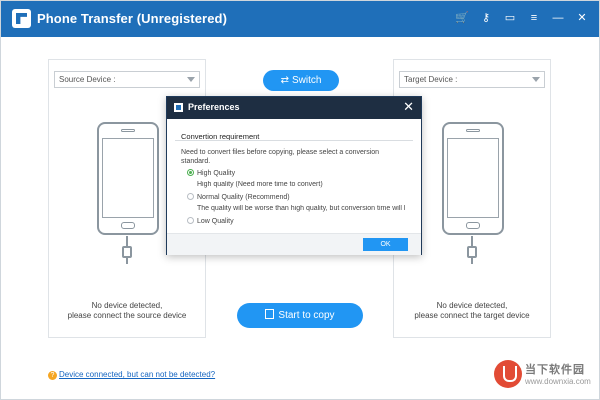 The width and height of the screenshot is (600, 400). What do you see at coordinates (508, 374) in the screenshot?
I see `watermark-logo-icon` at bounding box center [508, 374].